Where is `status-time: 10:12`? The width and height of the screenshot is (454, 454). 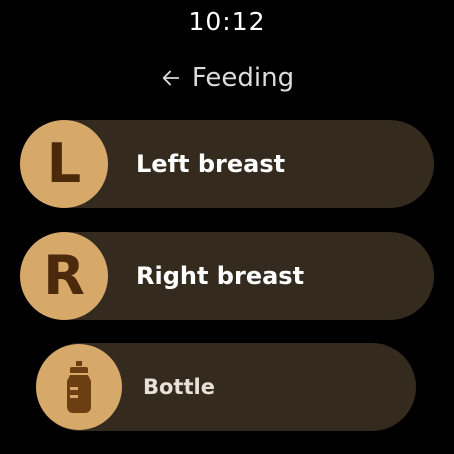 status-time: 10:12 is located at coordinates (227, 21).